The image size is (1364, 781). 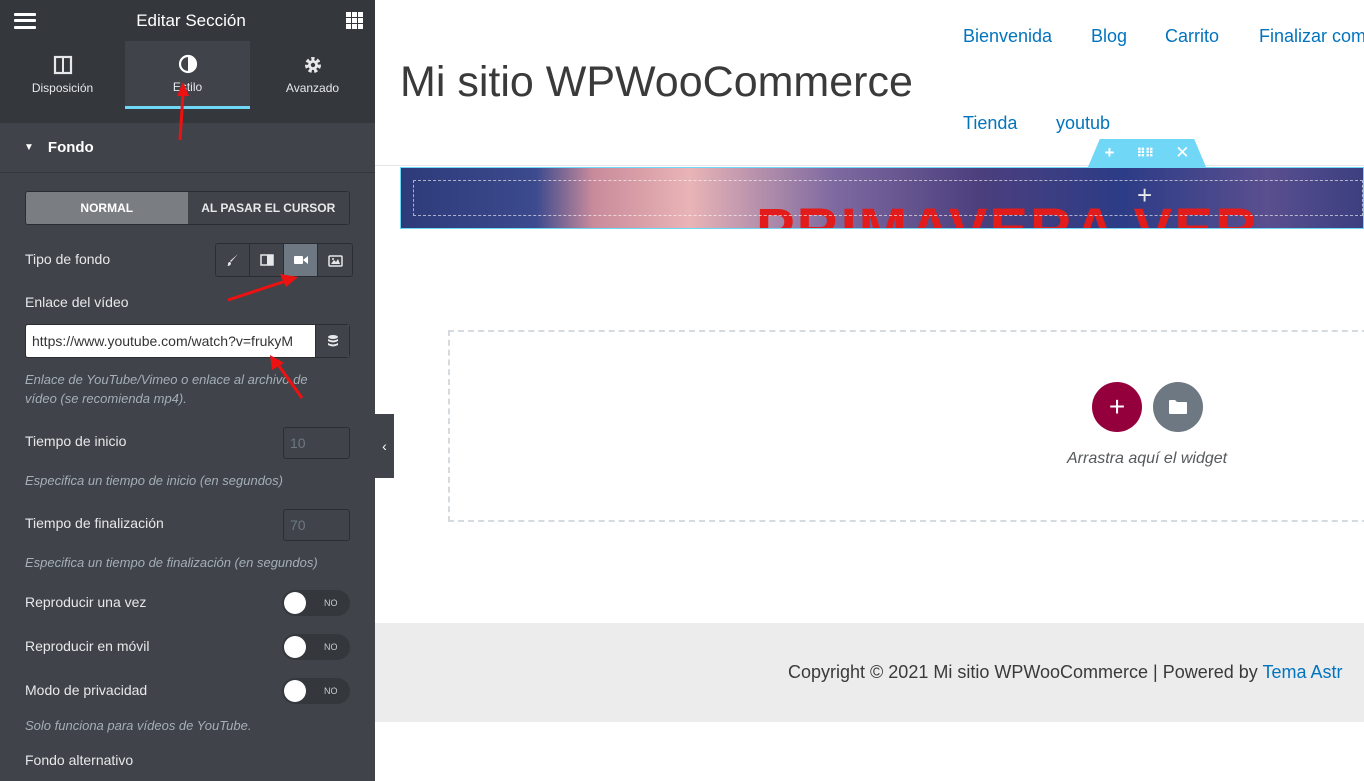 What do you see at coordinates (187, 116) in the screenshot?
I see `divider` at bounding box center [187, 116].